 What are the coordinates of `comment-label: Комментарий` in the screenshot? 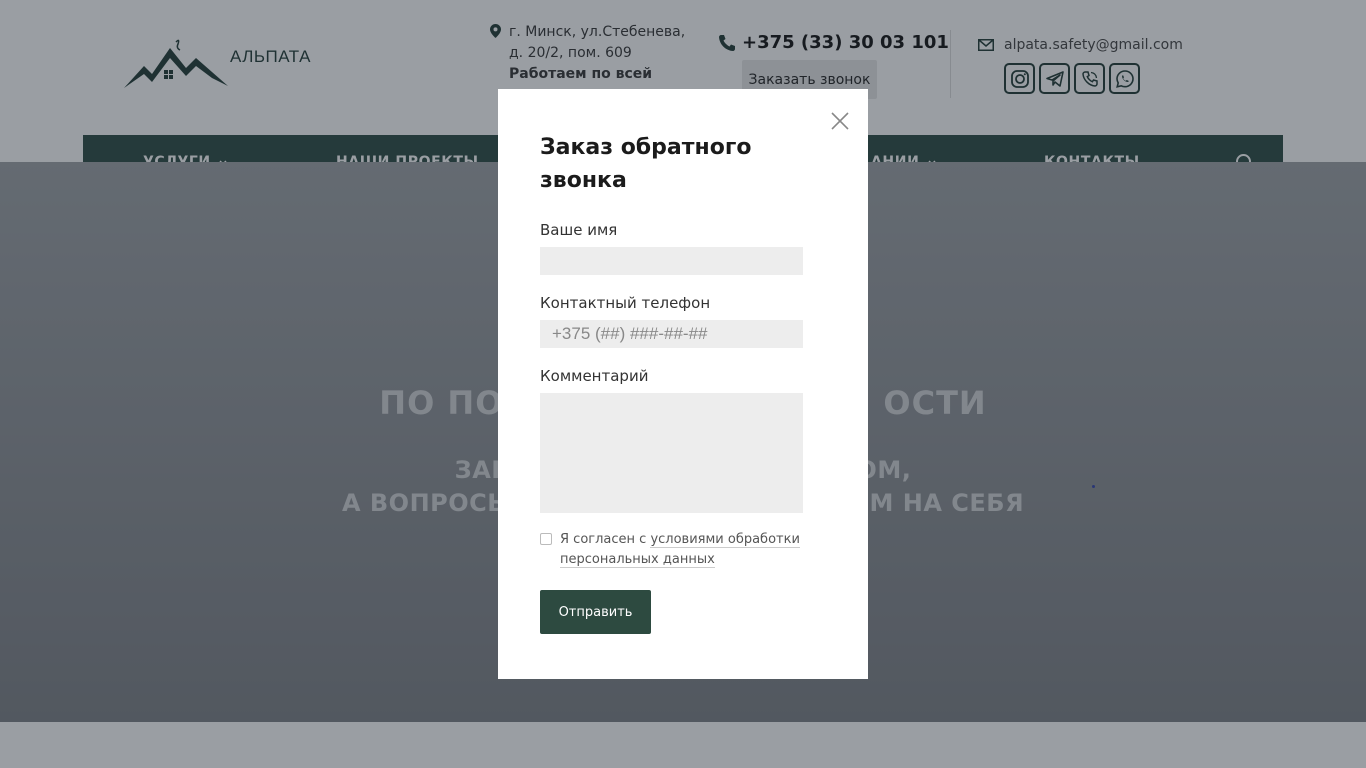 It's located at (594, 376).